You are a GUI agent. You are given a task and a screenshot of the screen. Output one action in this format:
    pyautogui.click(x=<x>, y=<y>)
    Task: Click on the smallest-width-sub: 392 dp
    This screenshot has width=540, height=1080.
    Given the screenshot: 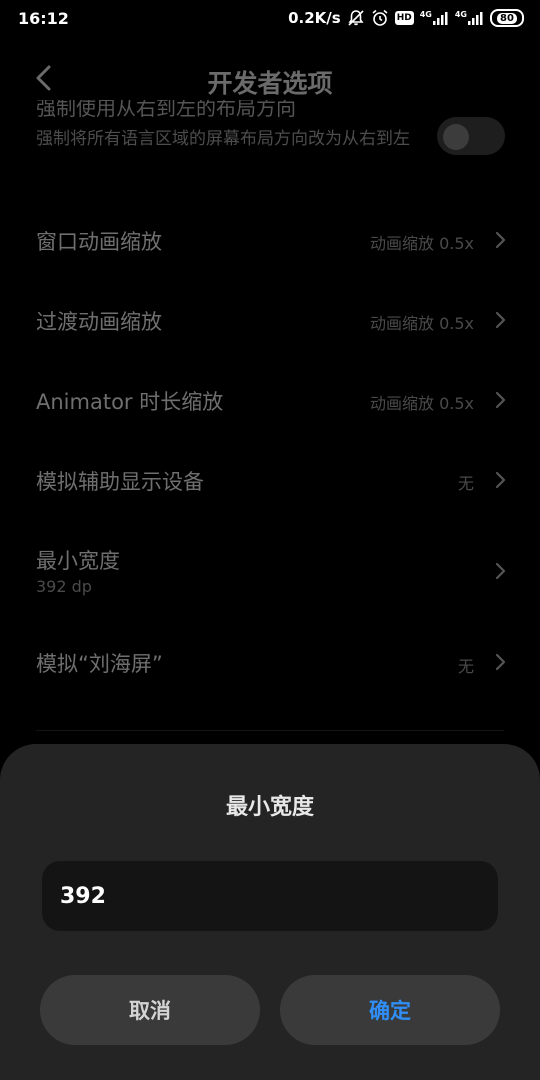 What is the action you would take?
    pyautogui.click(x=64, y=586)
    